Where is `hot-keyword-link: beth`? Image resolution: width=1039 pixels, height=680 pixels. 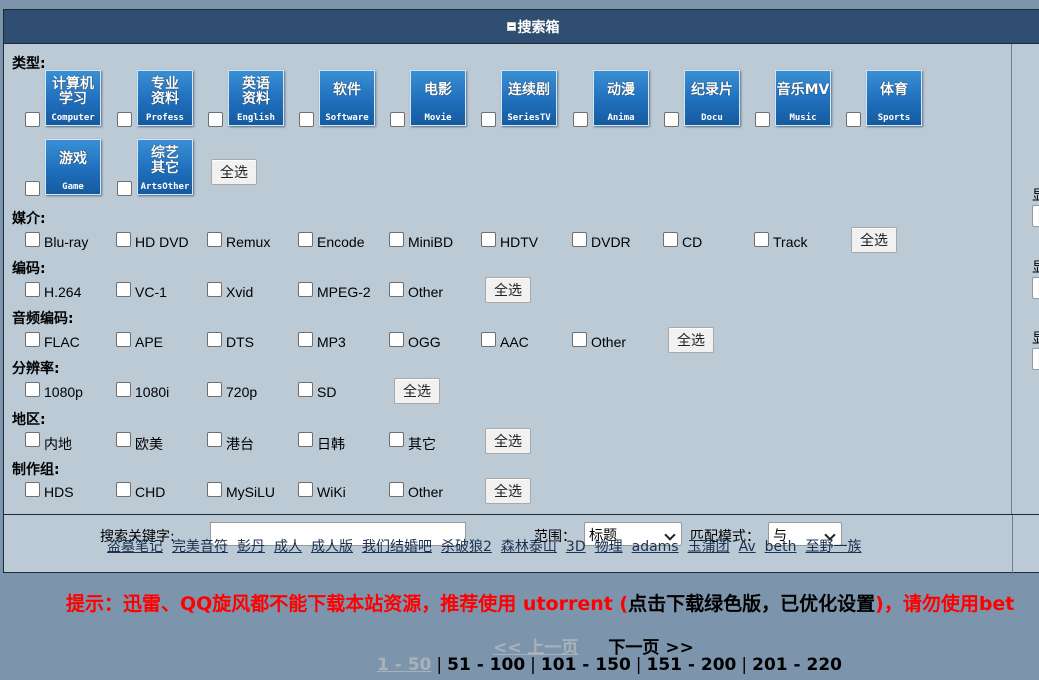
hot-keyword-link: beth is located at coordinates (781, 547).